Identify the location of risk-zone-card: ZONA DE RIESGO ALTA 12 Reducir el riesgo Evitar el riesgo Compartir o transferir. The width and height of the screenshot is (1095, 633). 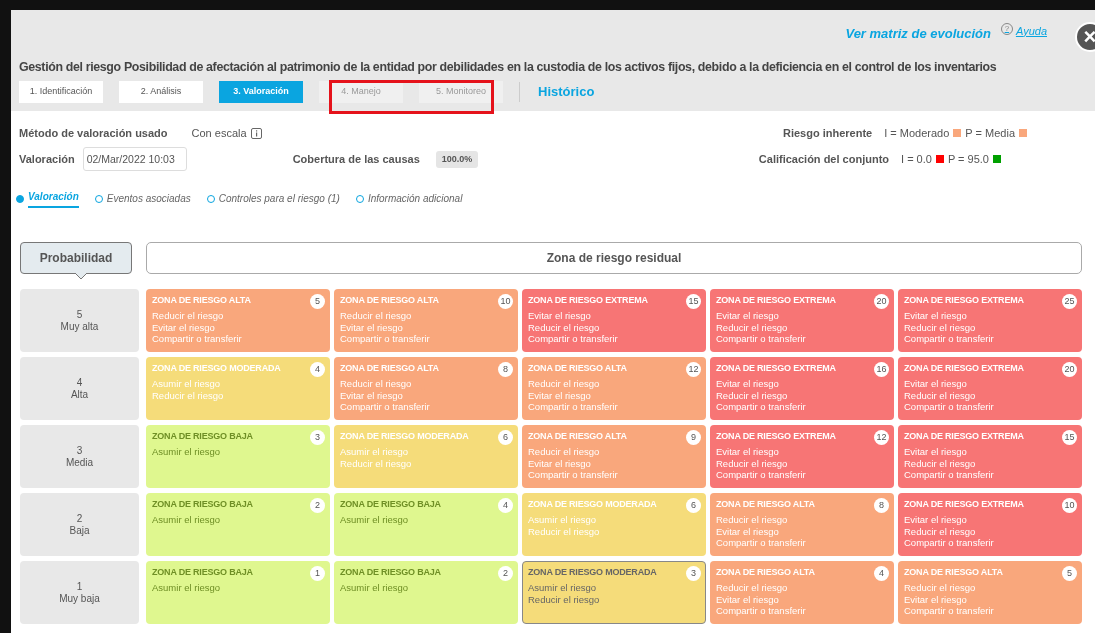
(614, 389).